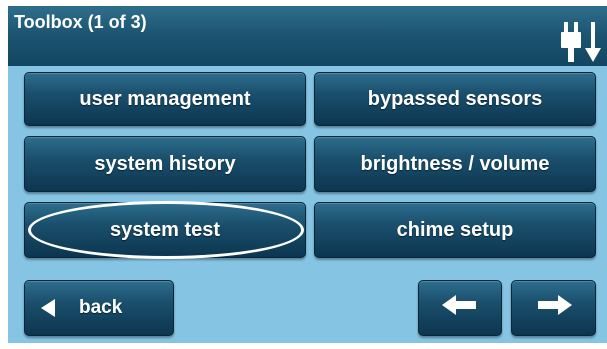 Image resolution: width=607 pixels, height=349 pixels. I want to click on bypassed-sensors-button: bypassed sensors, so click(455, 99).